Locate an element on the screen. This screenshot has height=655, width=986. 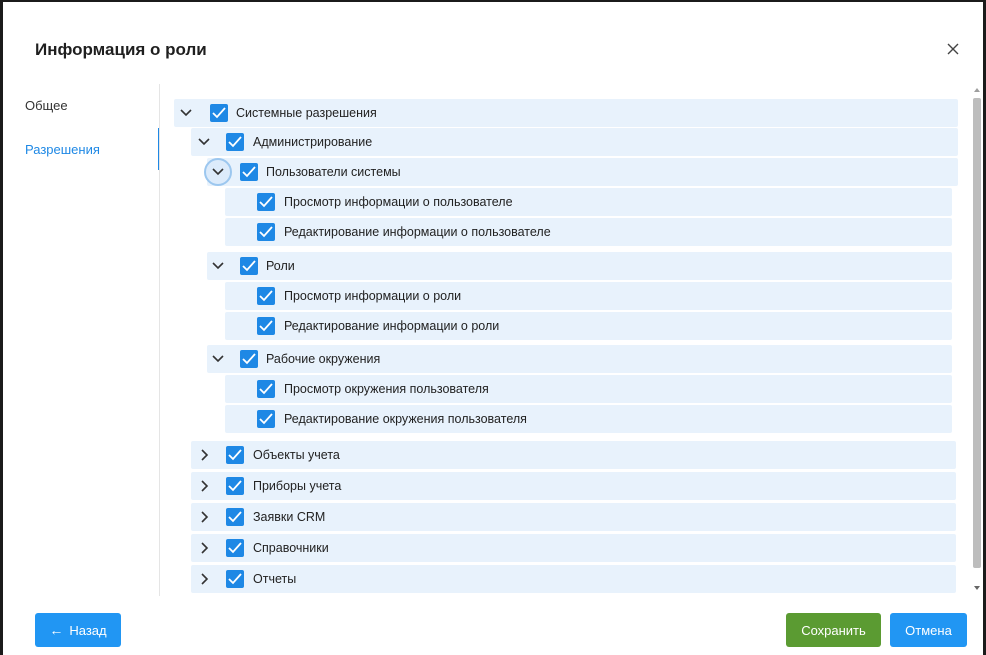
checkbox-system-users is located at coordinates (249, 172).